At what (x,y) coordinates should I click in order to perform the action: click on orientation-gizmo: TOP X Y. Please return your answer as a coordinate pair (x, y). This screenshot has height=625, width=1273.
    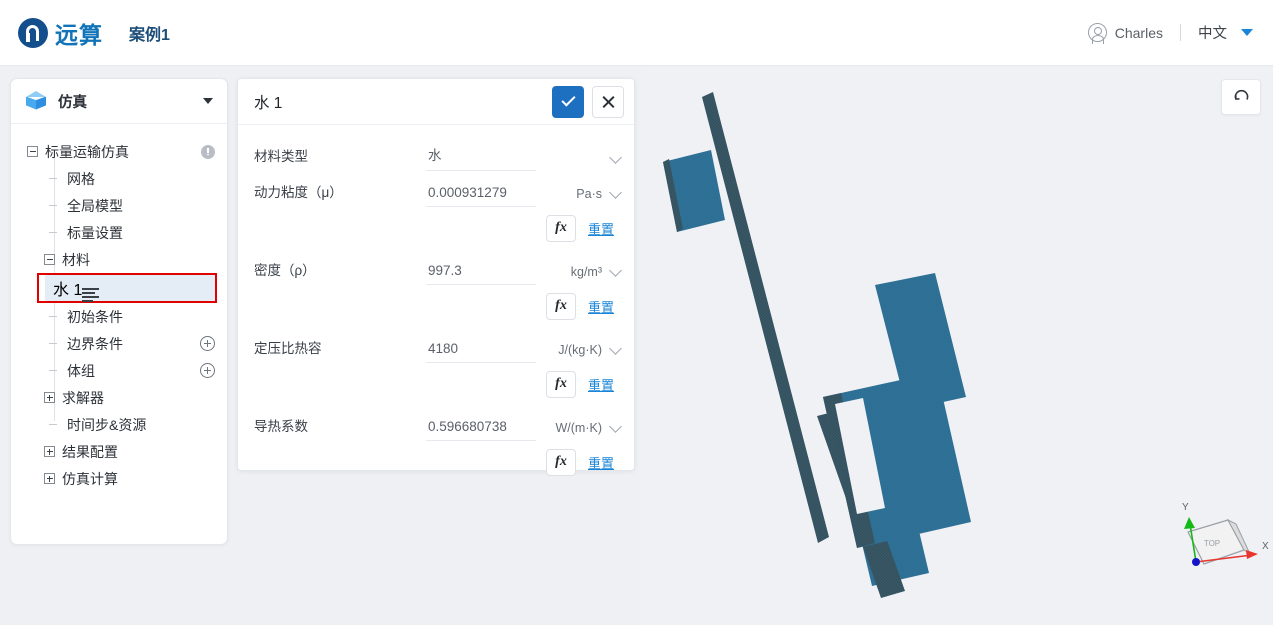
    Looking at the image, I should click on (1219, 542).